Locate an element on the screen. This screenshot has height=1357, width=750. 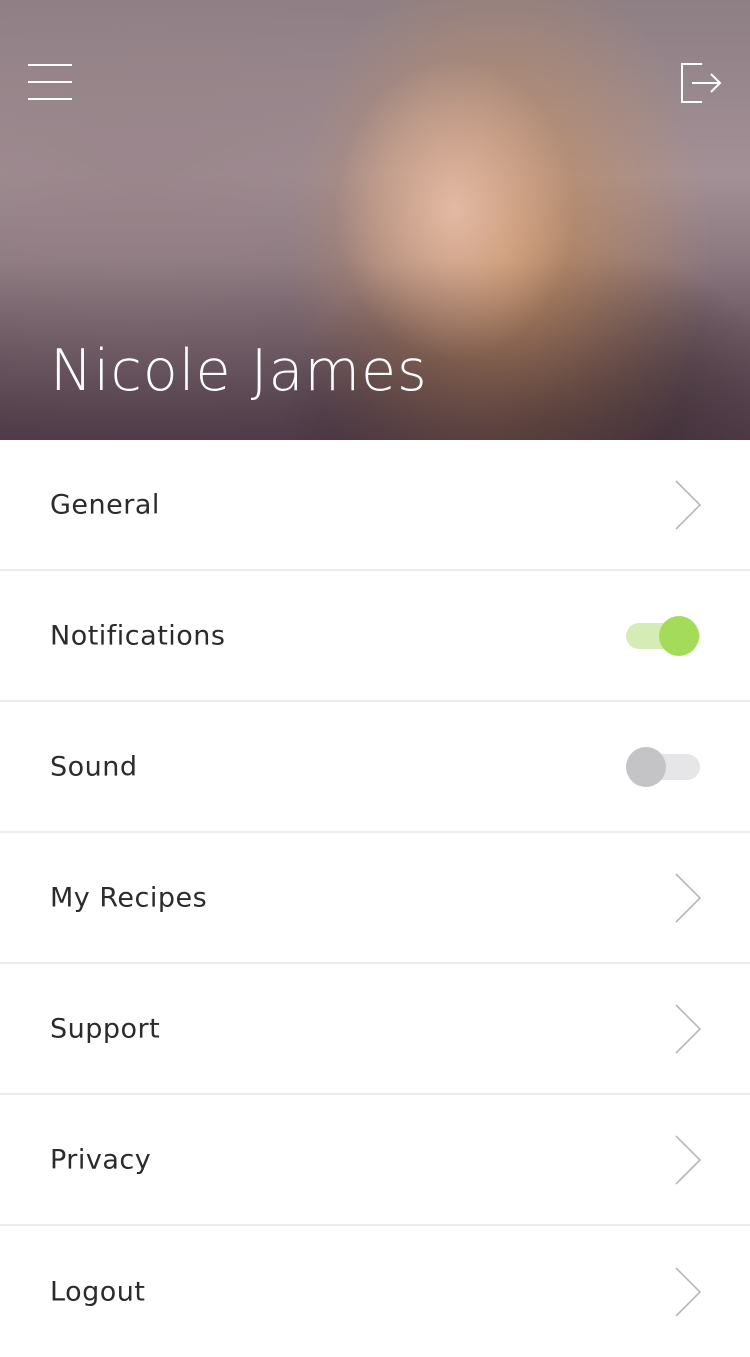
settings-row-logout: Logout is located at coordinates (375, 1291).